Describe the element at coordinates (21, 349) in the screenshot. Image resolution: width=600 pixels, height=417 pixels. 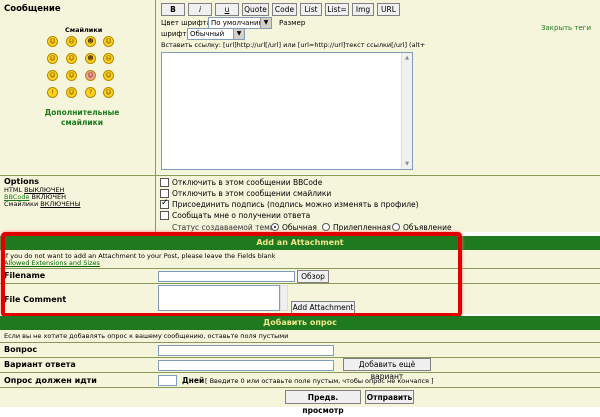
I see `poll-question-label: Вопрос` at that location.